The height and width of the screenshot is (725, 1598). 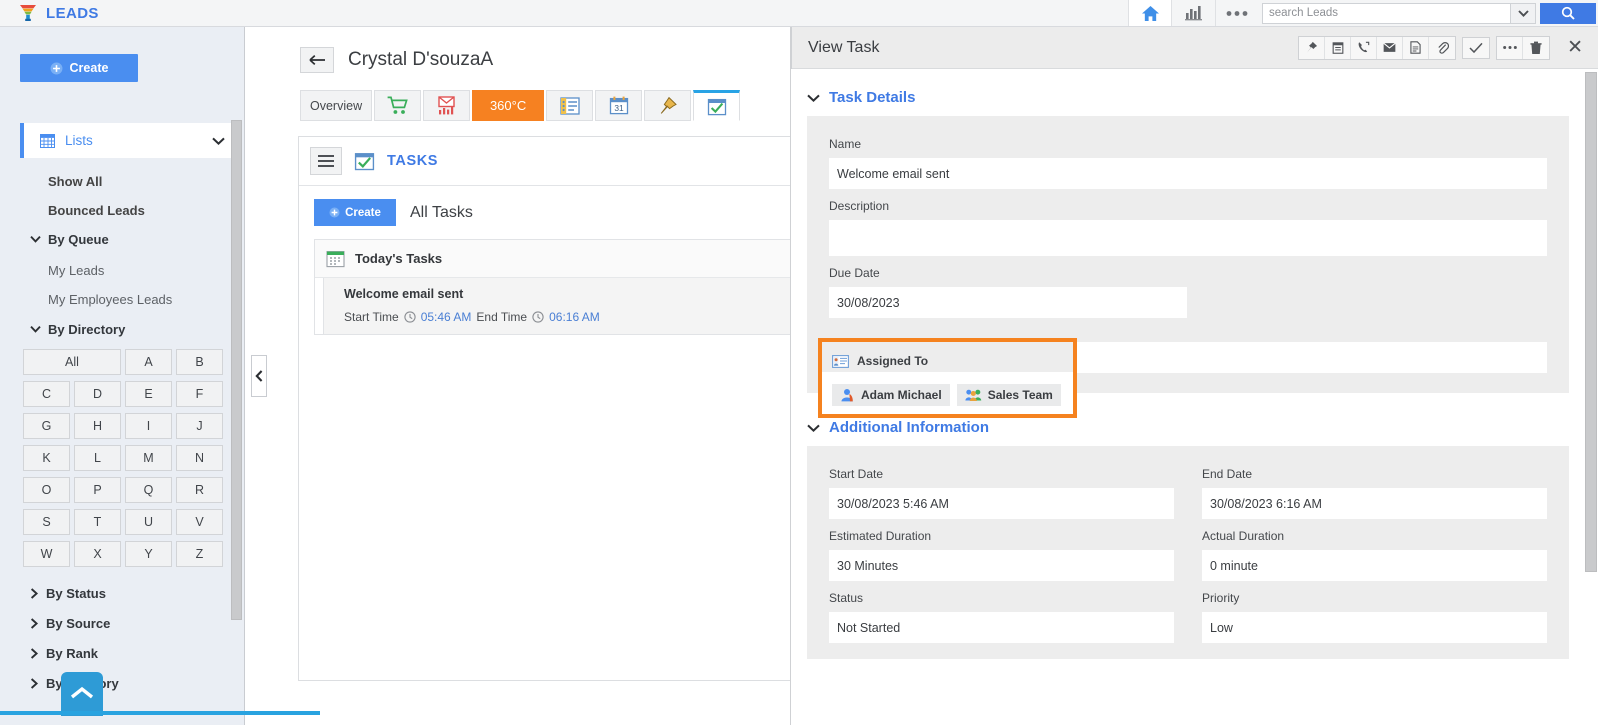 What do you see at coordinates (199, 458) in the screenshot?
I see `alpha-filter-n: N` at bounding box center [199, 458].